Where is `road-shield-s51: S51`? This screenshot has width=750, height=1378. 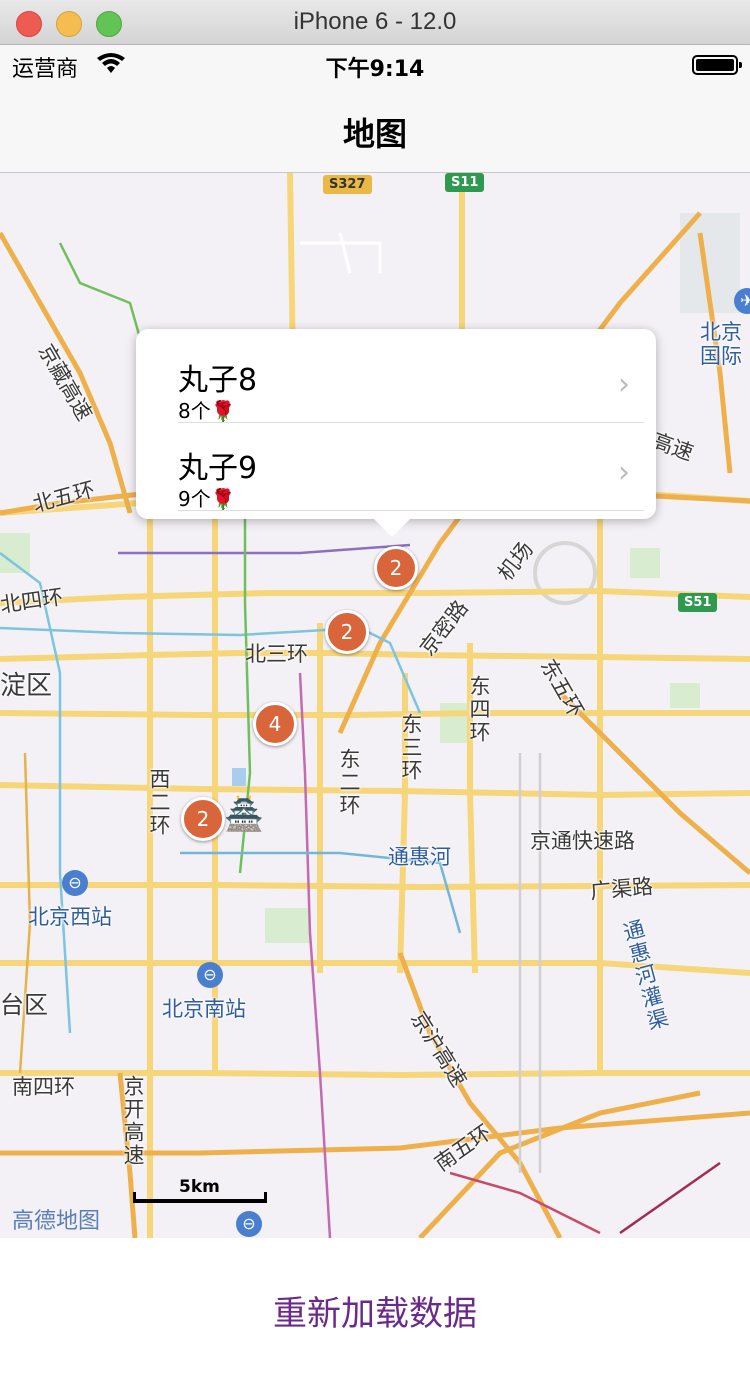
road-shield-s51: S51 is located at coordinates (698, 602).